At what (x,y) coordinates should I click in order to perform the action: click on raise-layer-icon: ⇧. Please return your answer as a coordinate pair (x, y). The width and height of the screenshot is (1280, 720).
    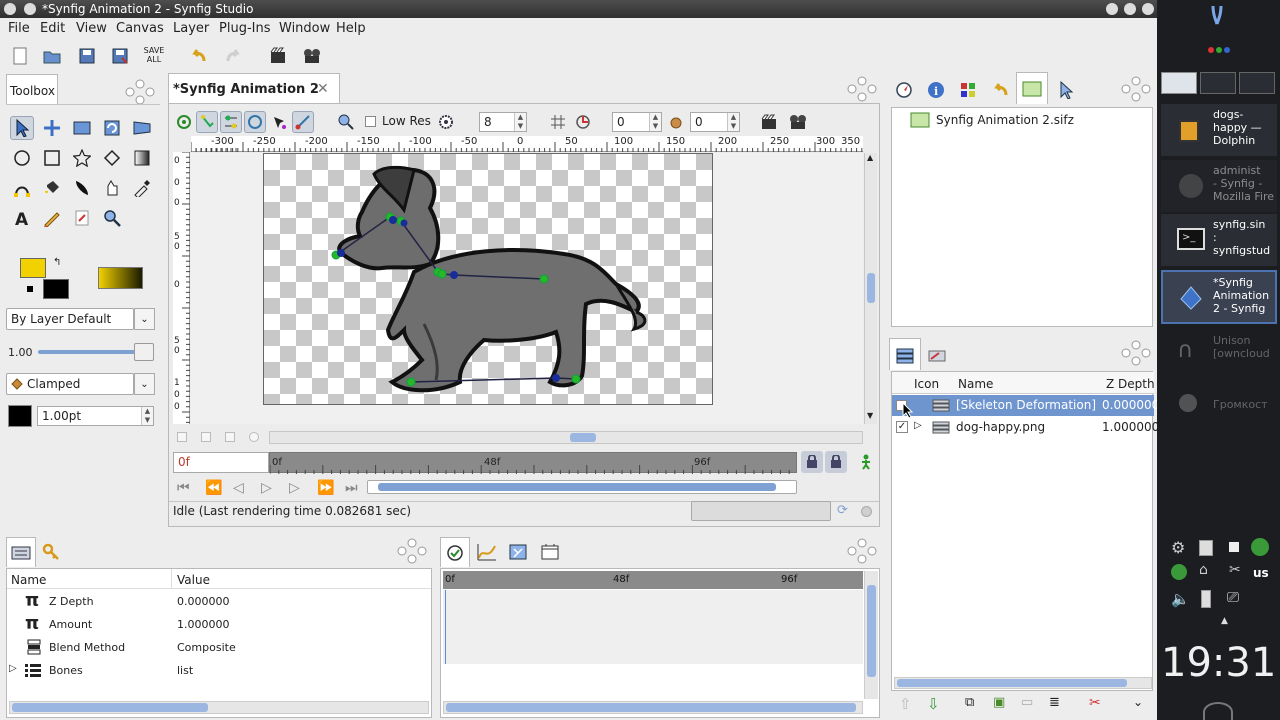
    Looking at the image, I should click on (905, 704).